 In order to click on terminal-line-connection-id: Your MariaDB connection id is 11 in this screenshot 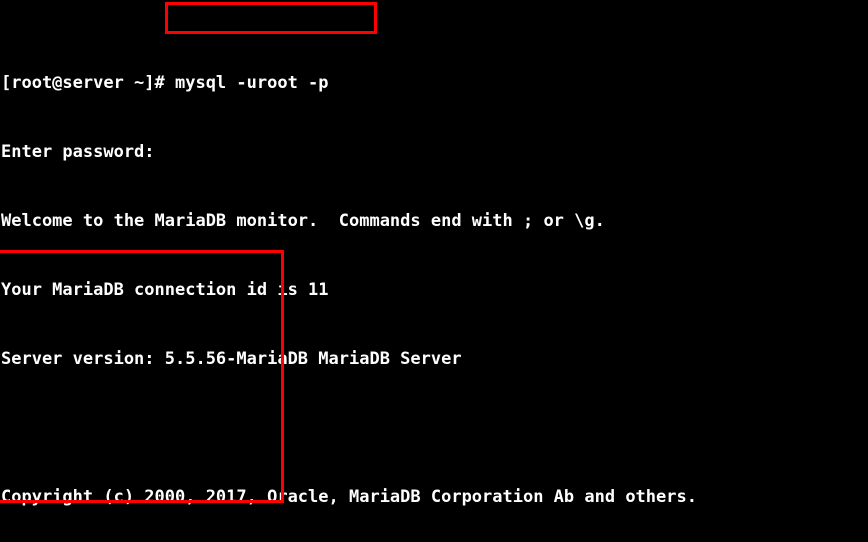, I will do `click(165, 290)`.